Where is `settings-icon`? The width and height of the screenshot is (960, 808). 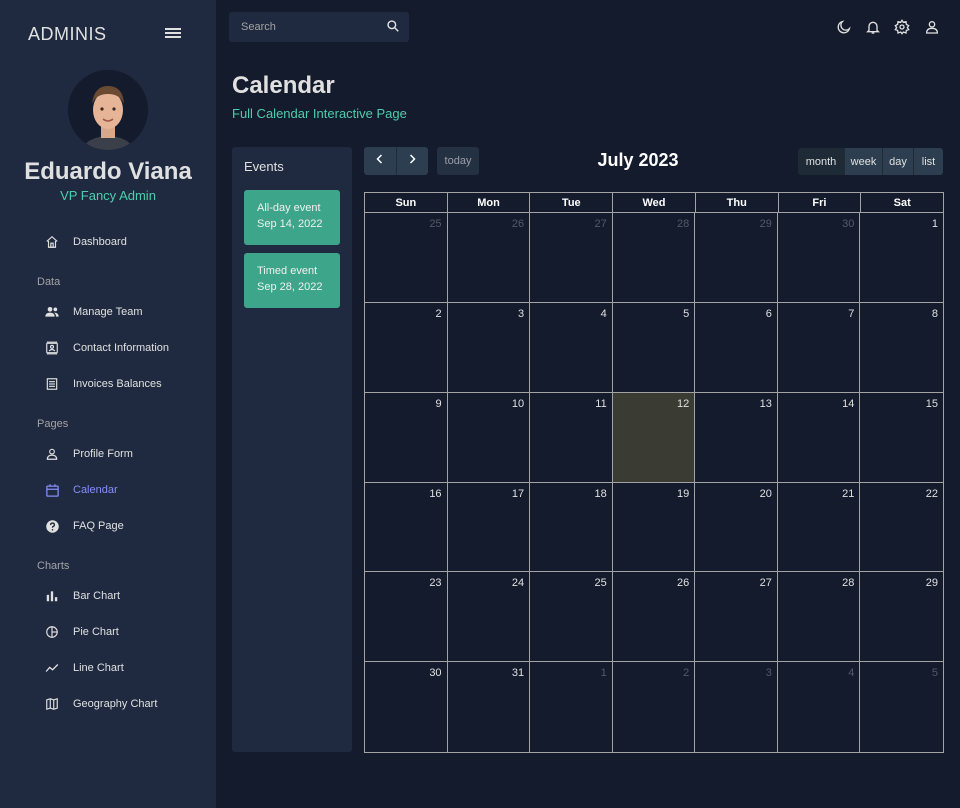 settings-icon is located at coordinates (902, 27).